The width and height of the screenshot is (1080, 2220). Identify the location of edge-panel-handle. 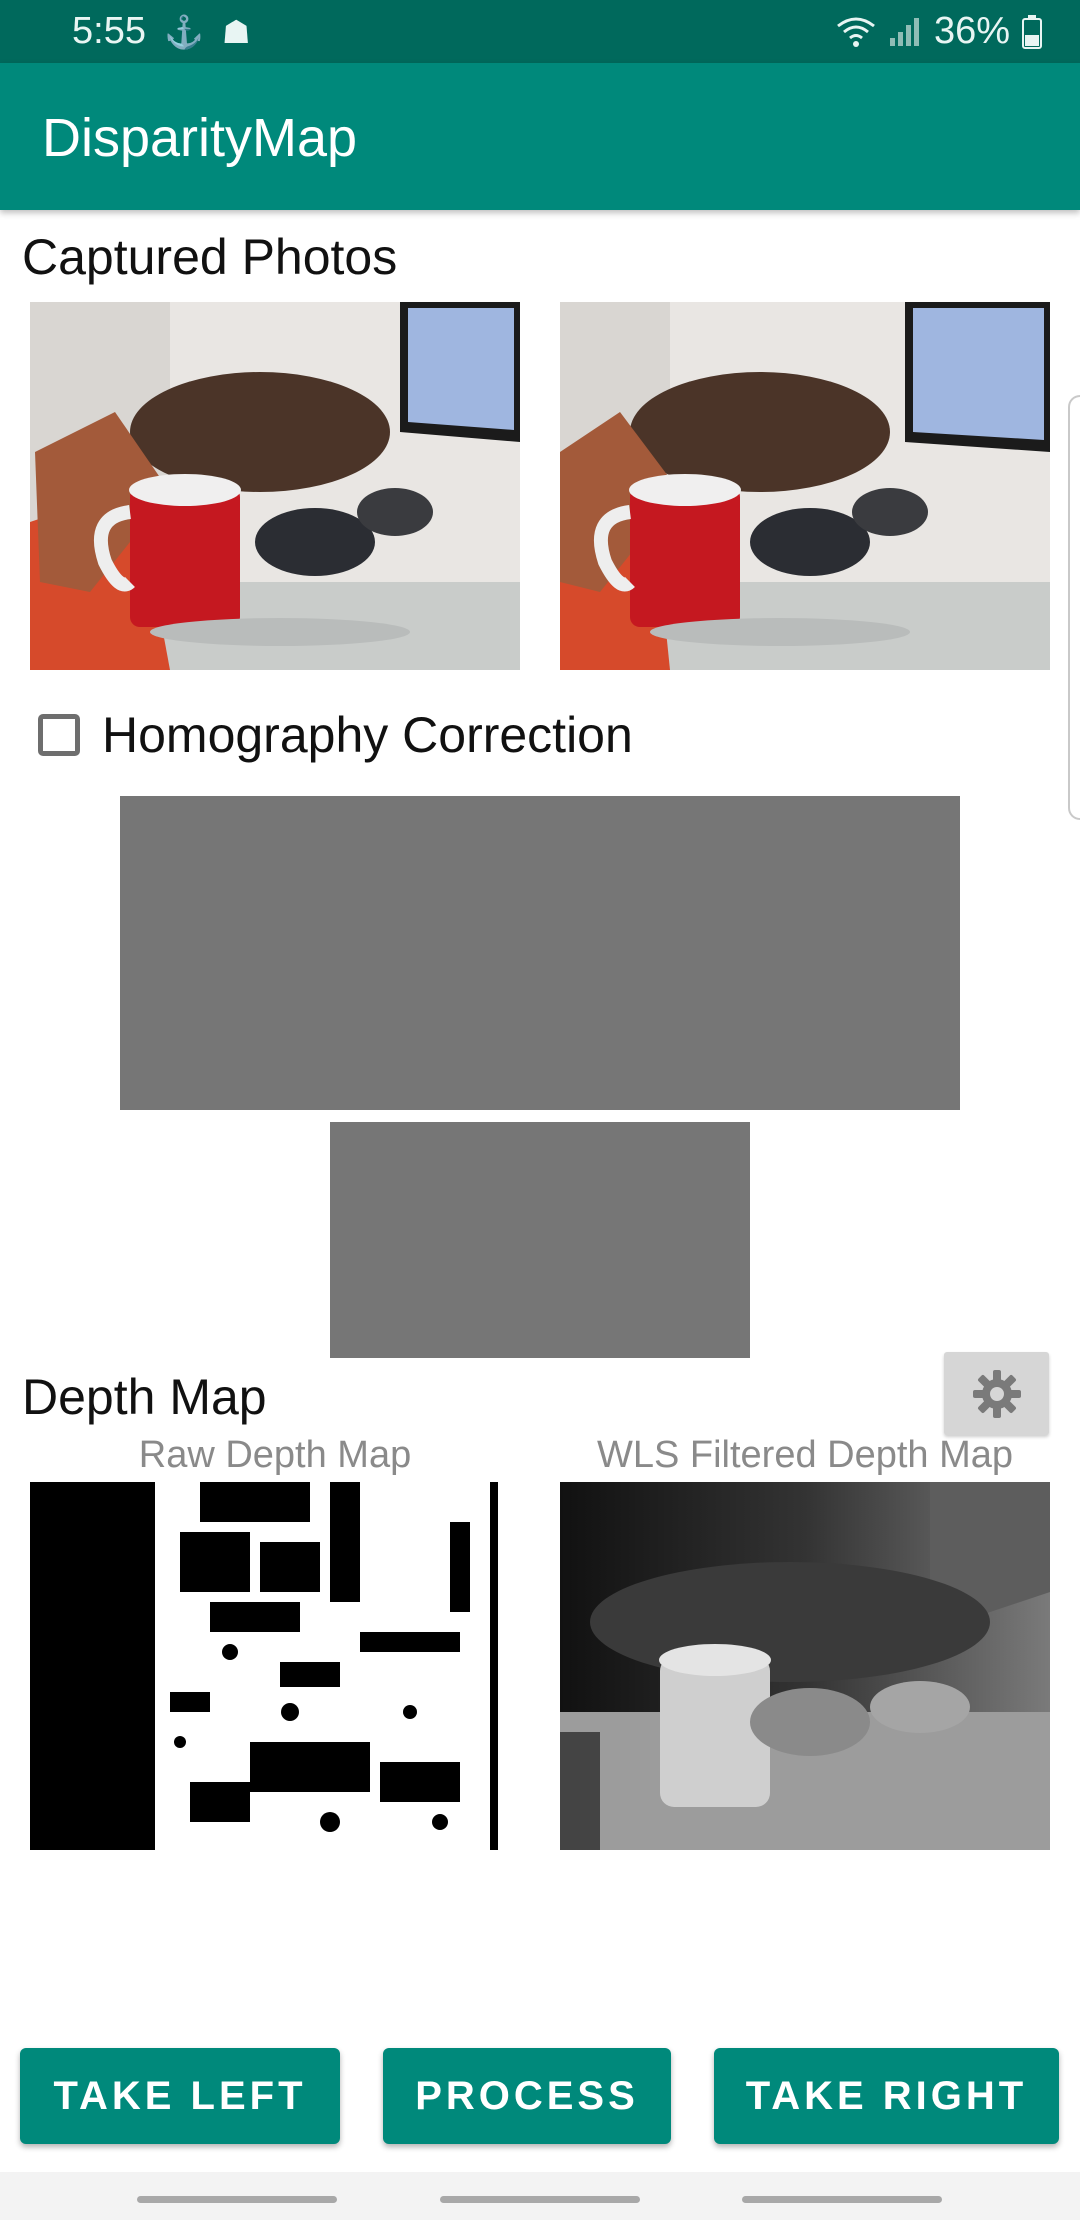
(1074, 607).